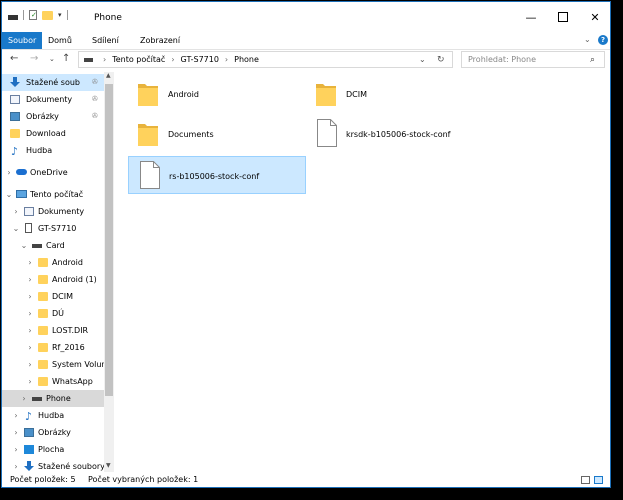 The image size is (623, 500). I want to click on scroll-down-icon: ▼, so click(108, 465).